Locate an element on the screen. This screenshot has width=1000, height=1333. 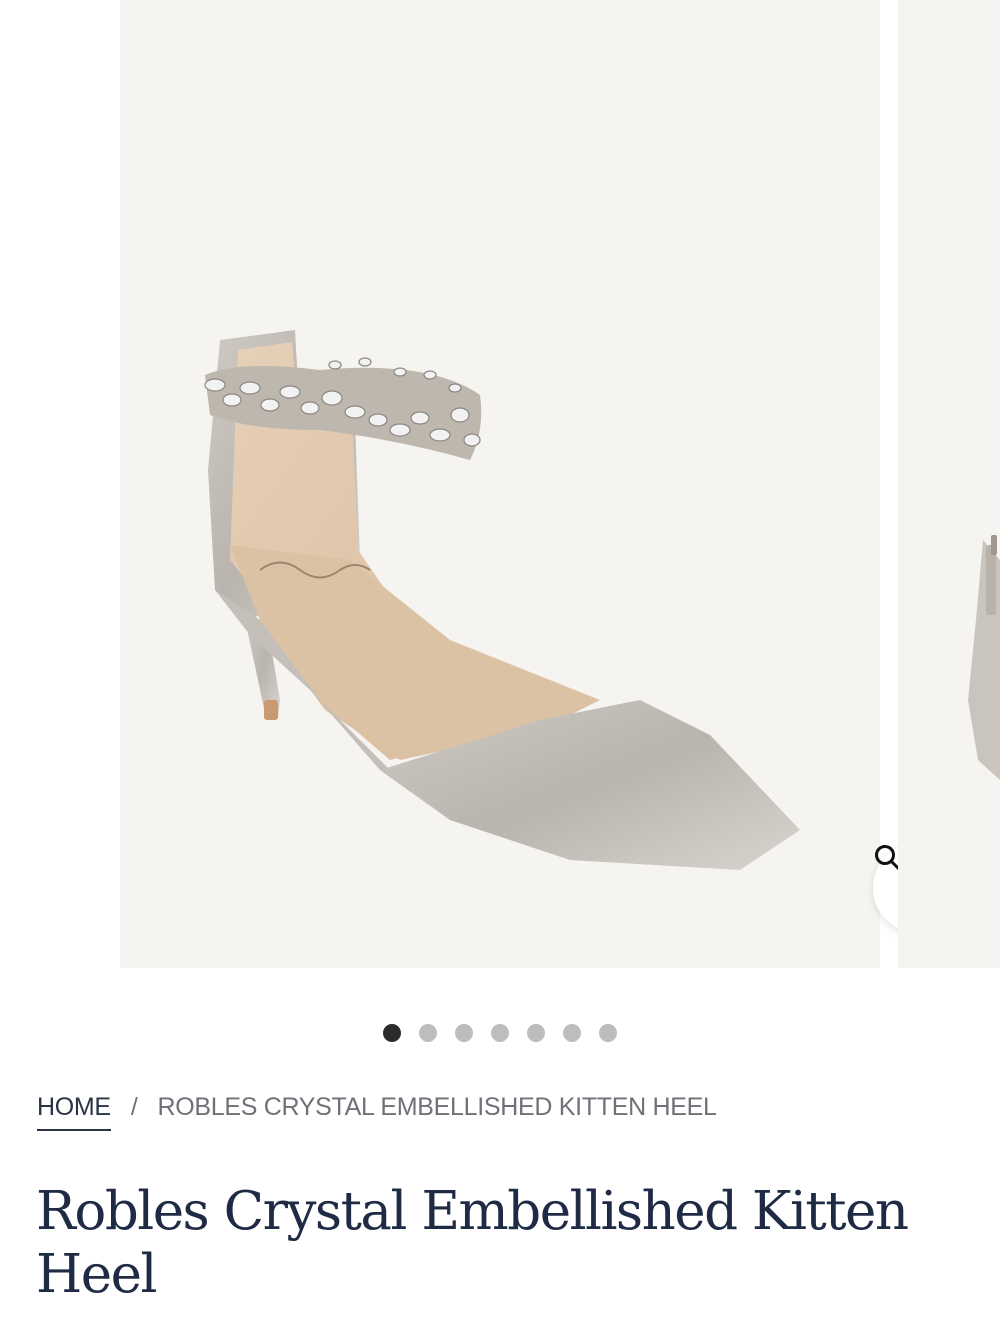
breadcrumb-current: ROBLES CRYSTAL EMBELLISHED KITTEN HEEL is located at coordinates (437, 1107).